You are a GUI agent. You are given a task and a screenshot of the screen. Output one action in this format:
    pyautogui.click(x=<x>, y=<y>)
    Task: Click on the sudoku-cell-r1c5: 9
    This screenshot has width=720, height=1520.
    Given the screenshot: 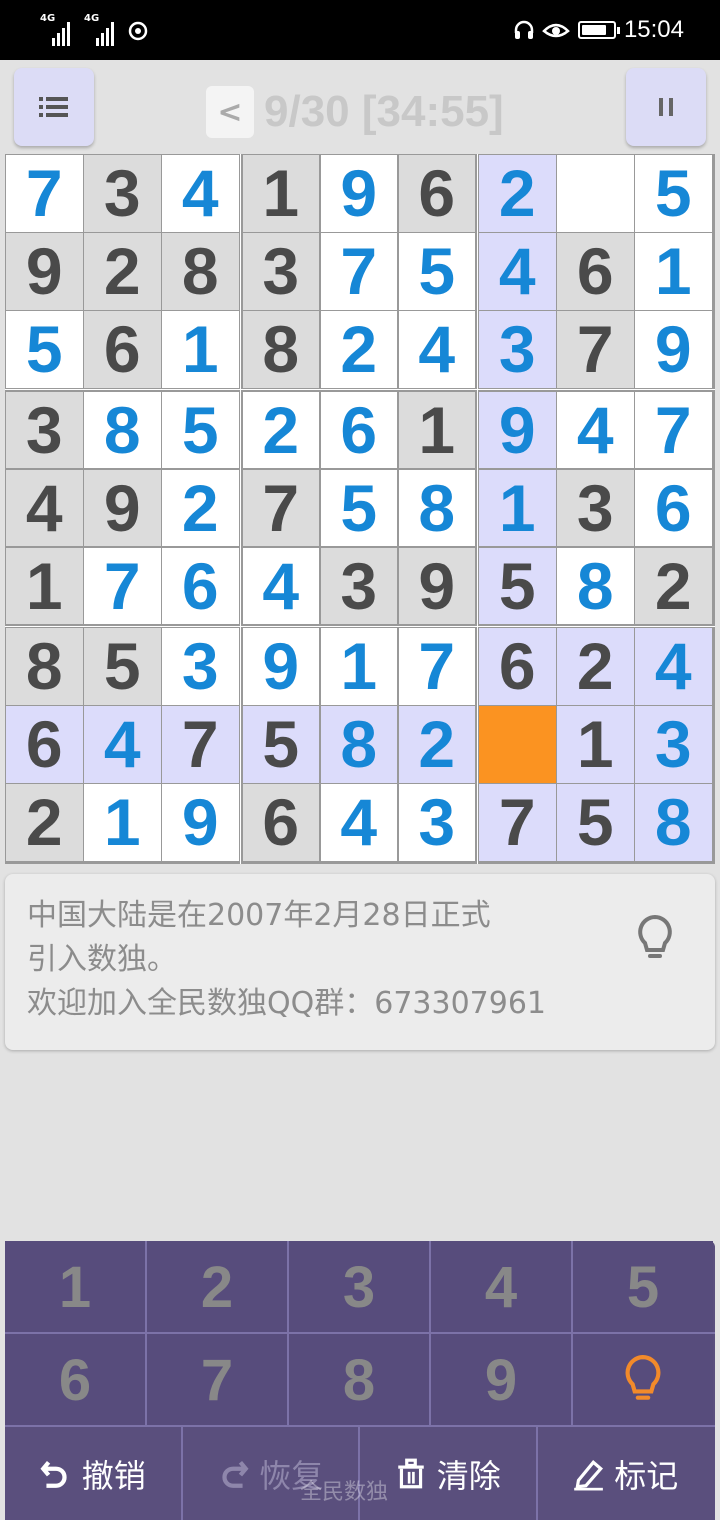 What is the action you would take?
    pyautogui.click(x=358, y=193)
    